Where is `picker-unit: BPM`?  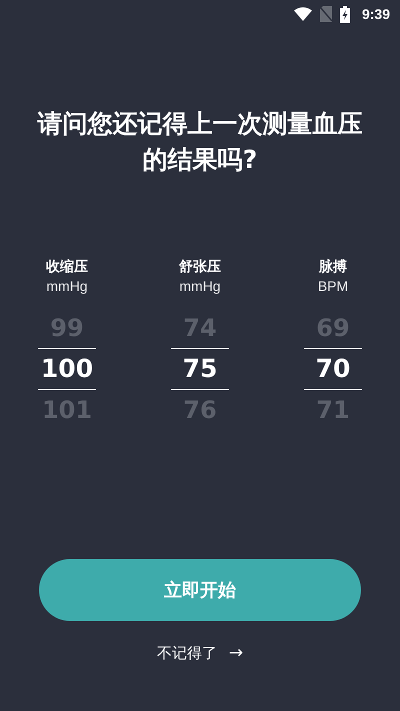 picker-unit: BPM is located at coordinates (333, 286).